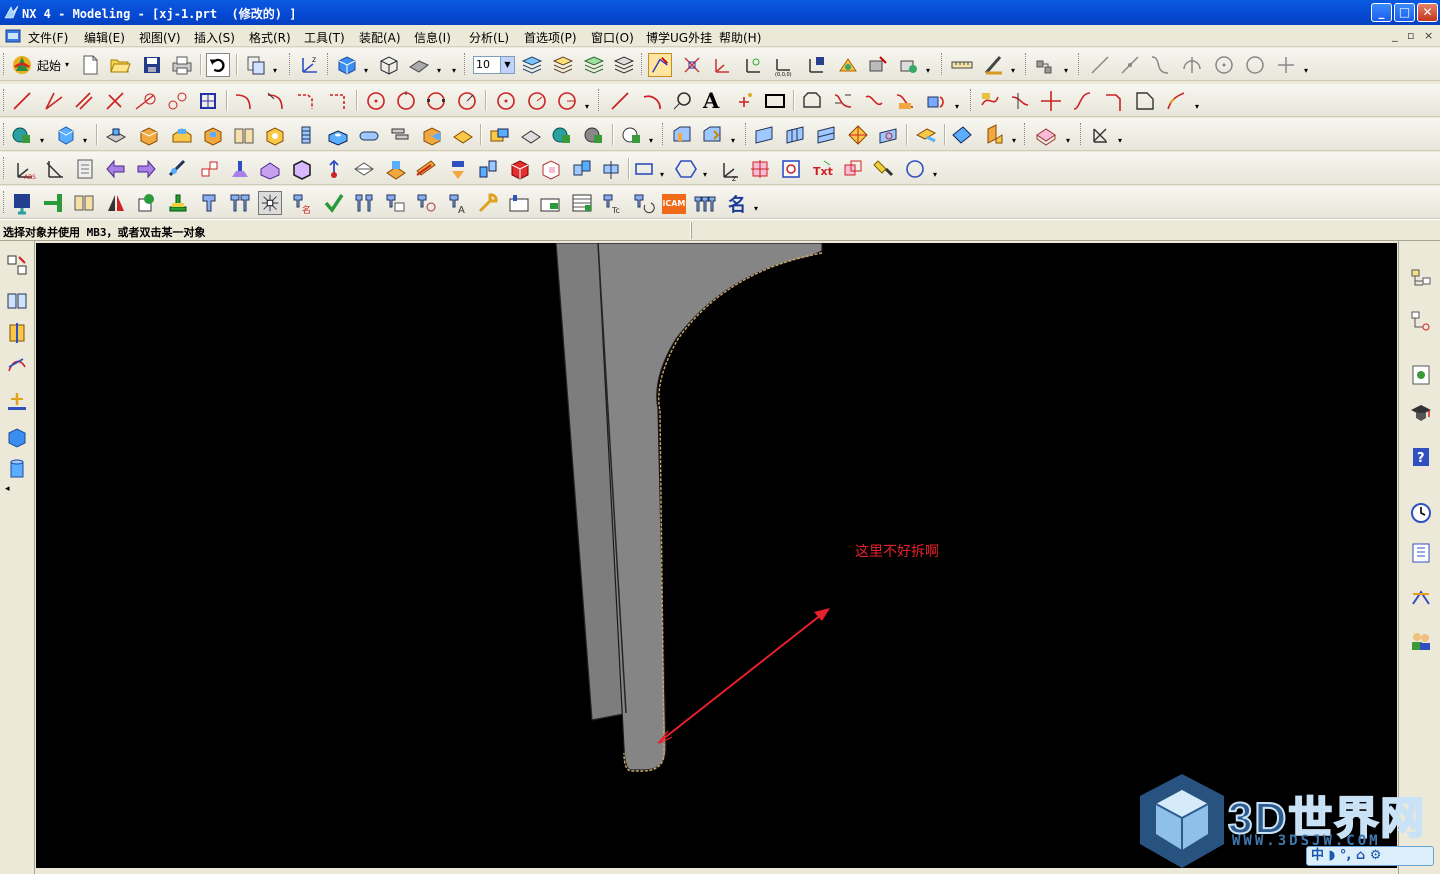 This screenshot has width=1440, height=874. What do you see at coordinates (364, 169) in the screenshot?
I see `section-body-icon` at bounding box center [364, 169].